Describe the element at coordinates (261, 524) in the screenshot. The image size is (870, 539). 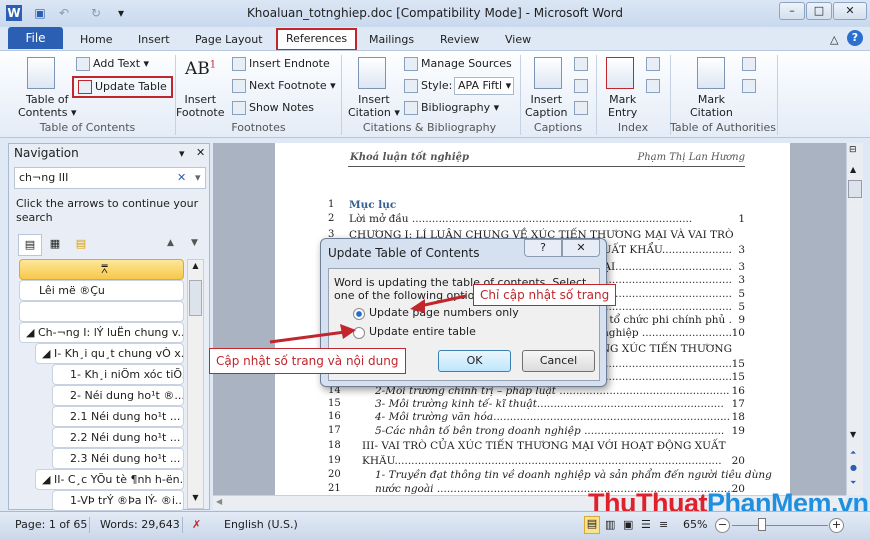
I see `language: English (U.S.)` at that location.